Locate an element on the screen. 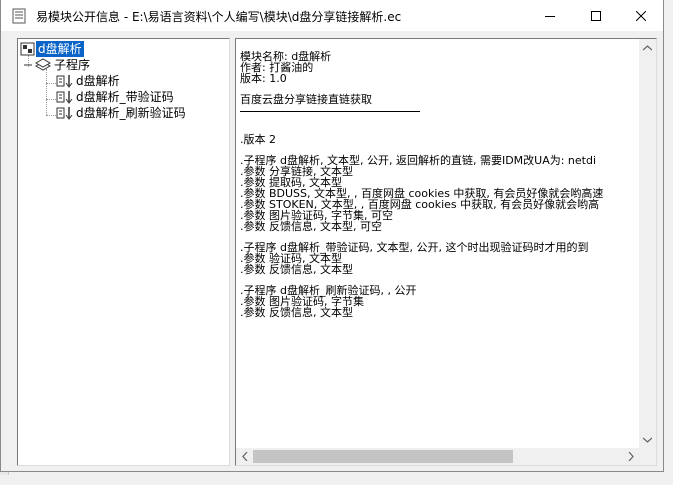  tree-group-label: 子程序 is located at coordinates (72, 65).